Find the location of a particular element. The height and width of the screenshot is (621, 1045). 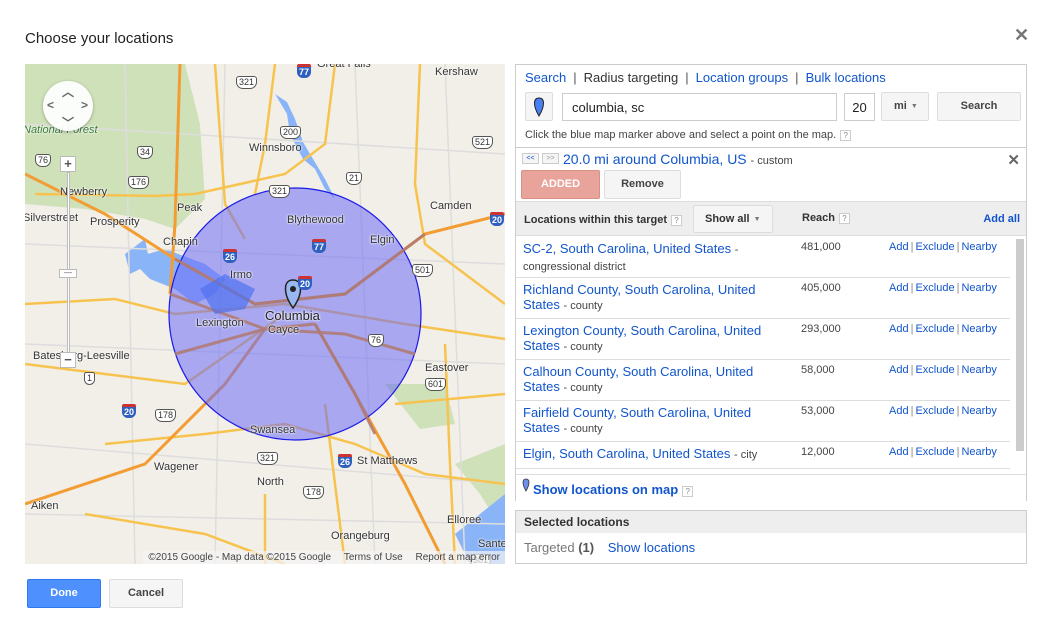

unit-dropdown: mi ▼ is located at coordinates (905, 106).